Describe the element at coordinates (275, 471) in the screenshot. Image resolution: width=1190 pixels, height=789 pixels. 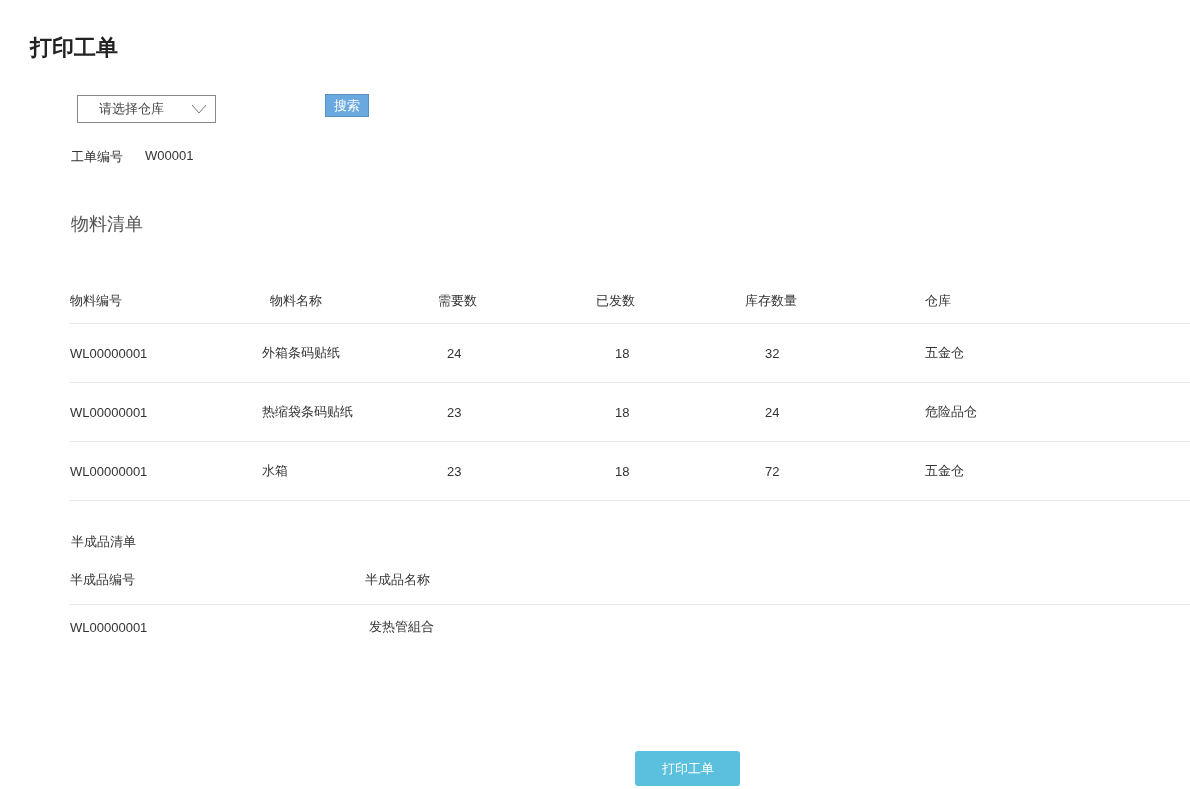
I see `table-cell-text: 水箱` at that location.